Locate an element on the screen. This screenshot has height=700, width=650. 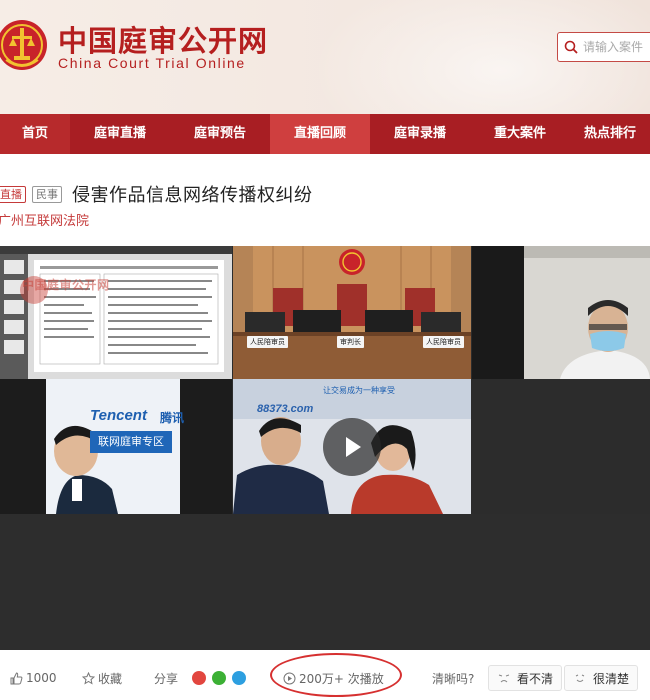
search-input is located at coordinates (616, 47).